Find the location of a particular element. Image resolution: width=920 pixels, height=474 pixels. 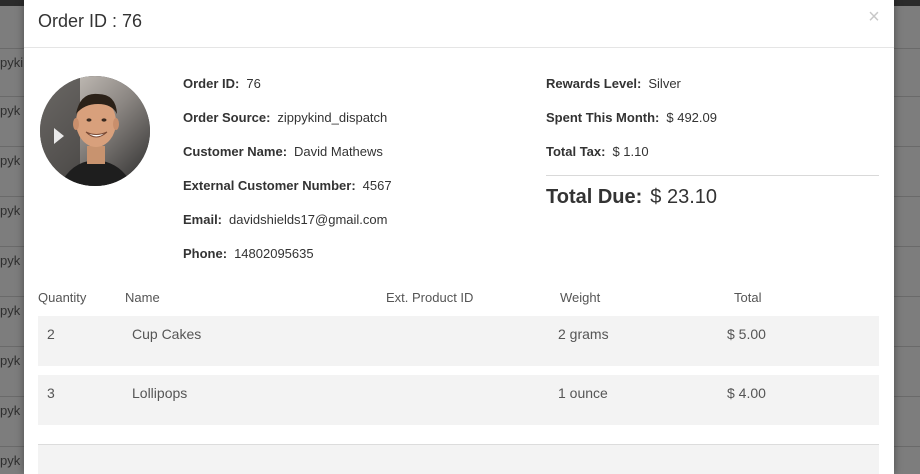

customer-avatar is located at coordinates (95, 131).